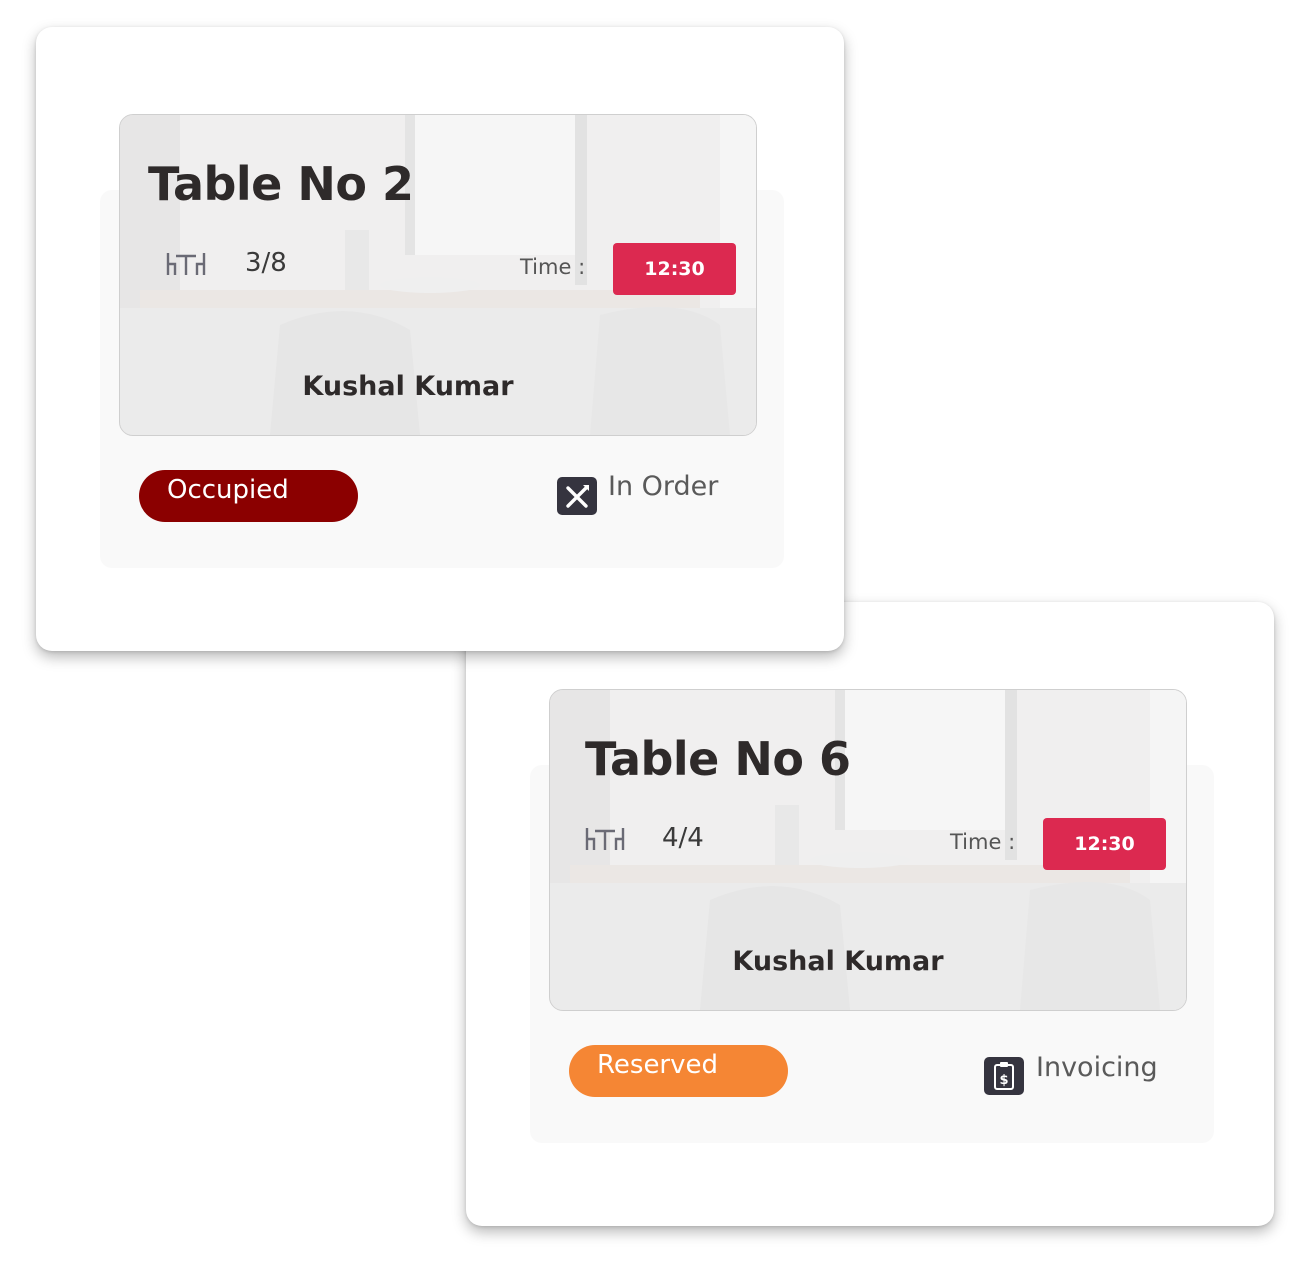  What do you see at coordinates (663, 486) in the screenshot?
I see `order-status-label: In Order` at bounding box center [663, 486].